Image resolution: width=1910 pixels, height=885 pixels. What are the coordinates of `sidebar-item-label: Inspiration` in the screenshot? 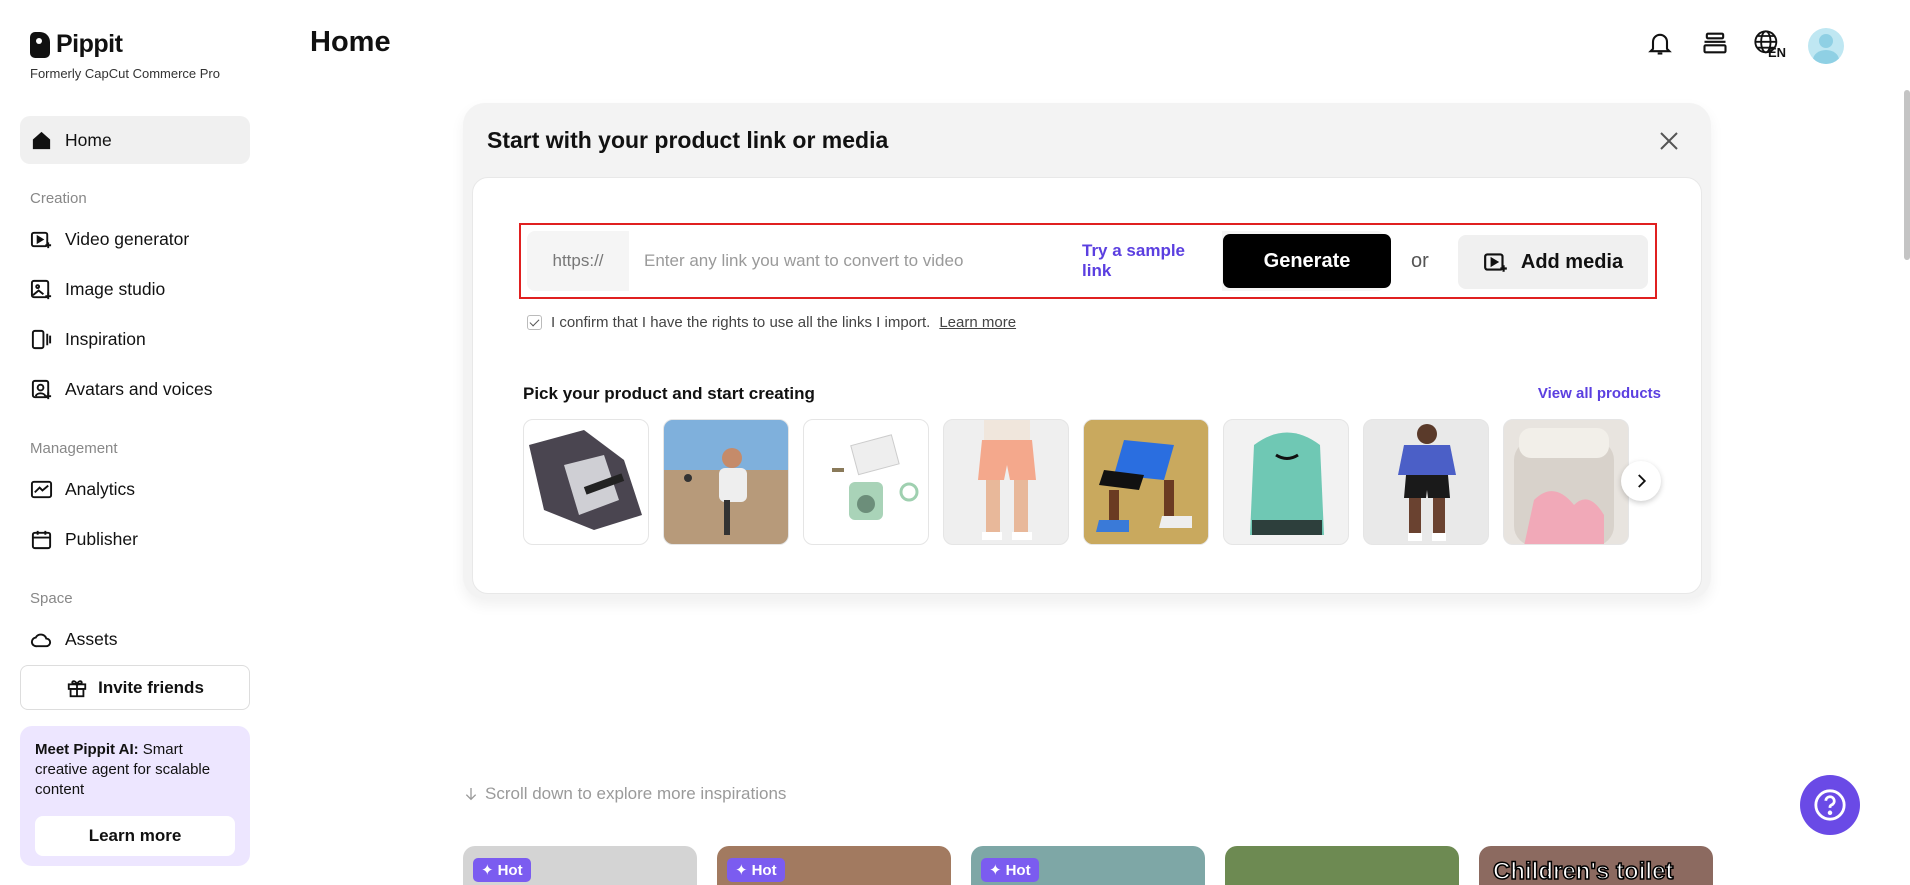 It's located at (105, 338).